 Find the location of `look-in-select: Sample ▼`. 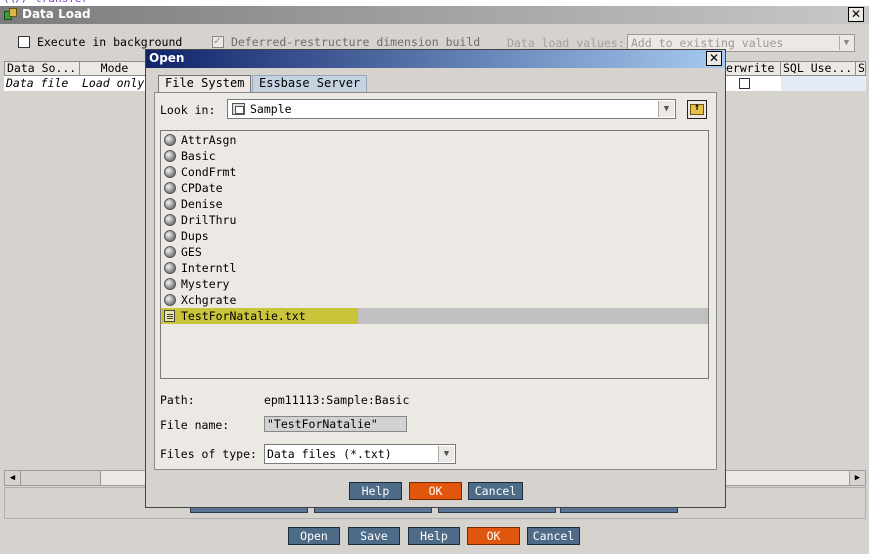

look-in-select: Sample ▼ is located at coordinates (451, 109).